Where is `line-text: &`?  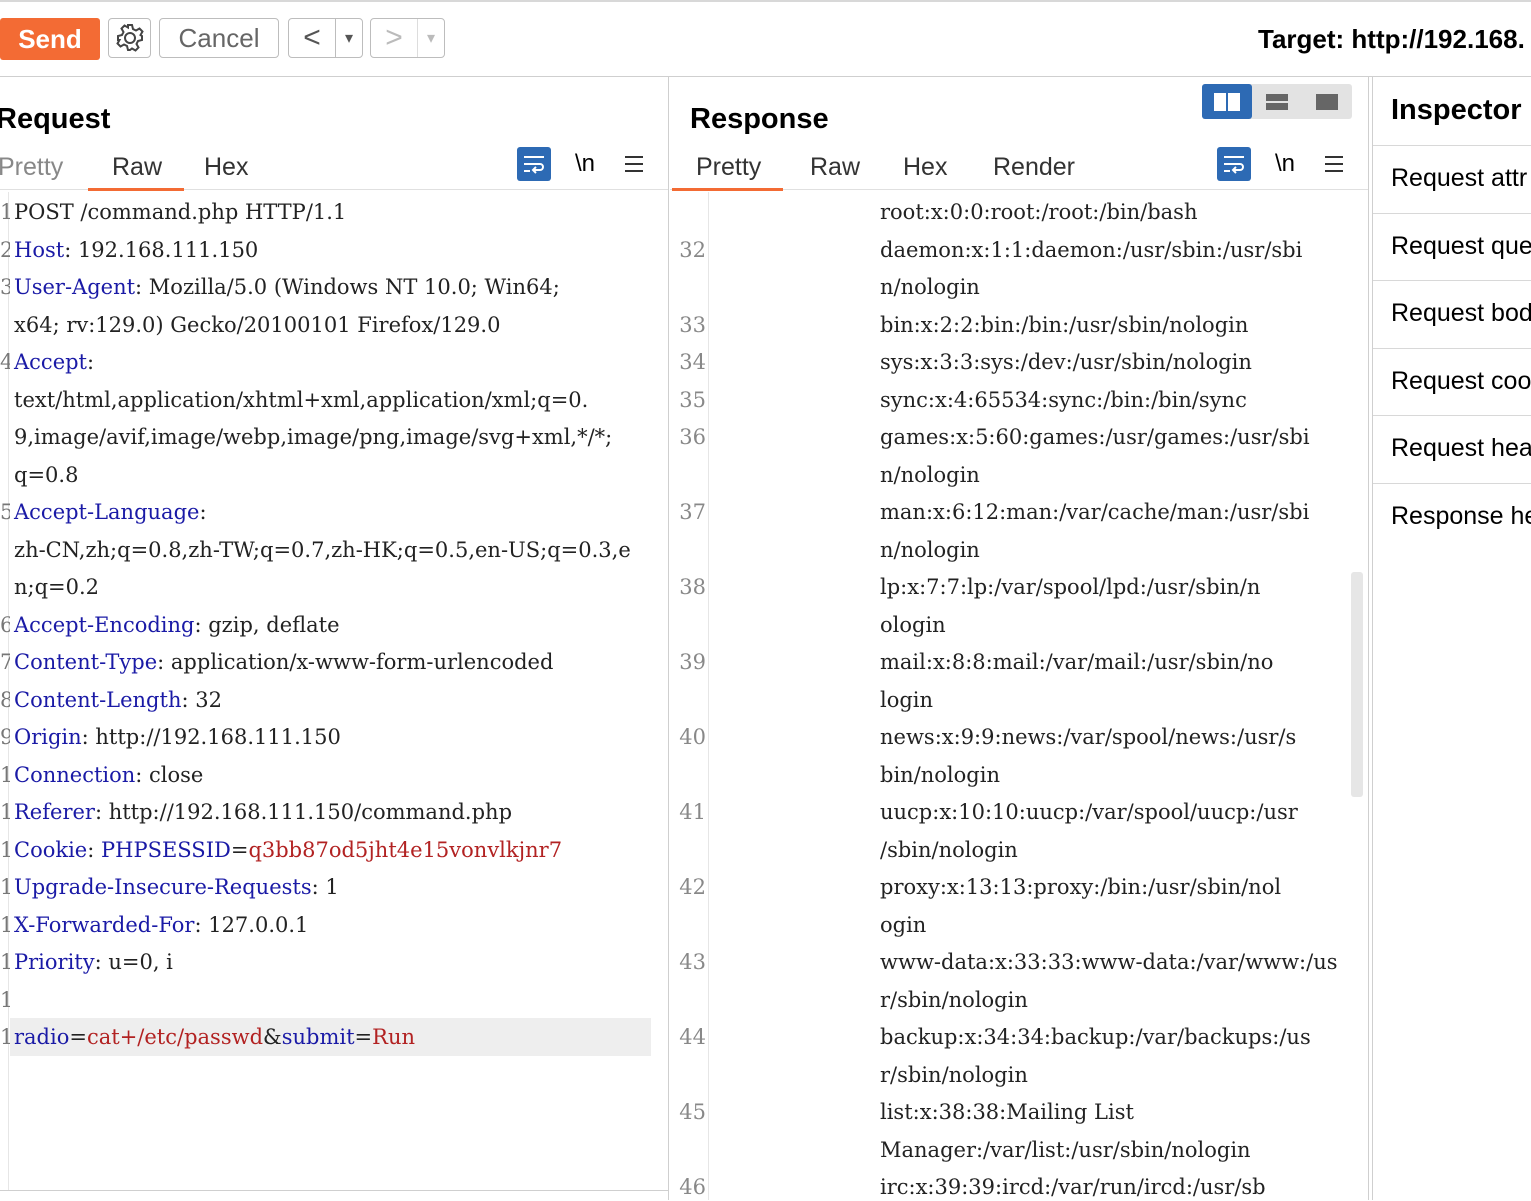 line-text: & is located at coordinates (272, 1037).